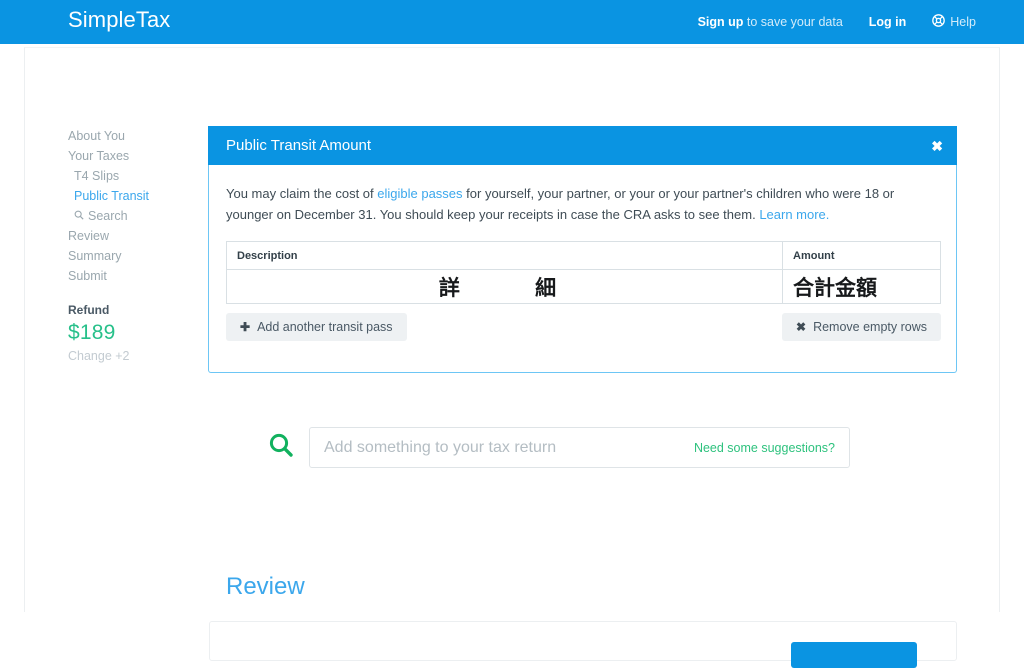 Image resolution: width=1024 pixels, height=668 pixels. I want to click on review-section-title: Review, so click(265, 586).